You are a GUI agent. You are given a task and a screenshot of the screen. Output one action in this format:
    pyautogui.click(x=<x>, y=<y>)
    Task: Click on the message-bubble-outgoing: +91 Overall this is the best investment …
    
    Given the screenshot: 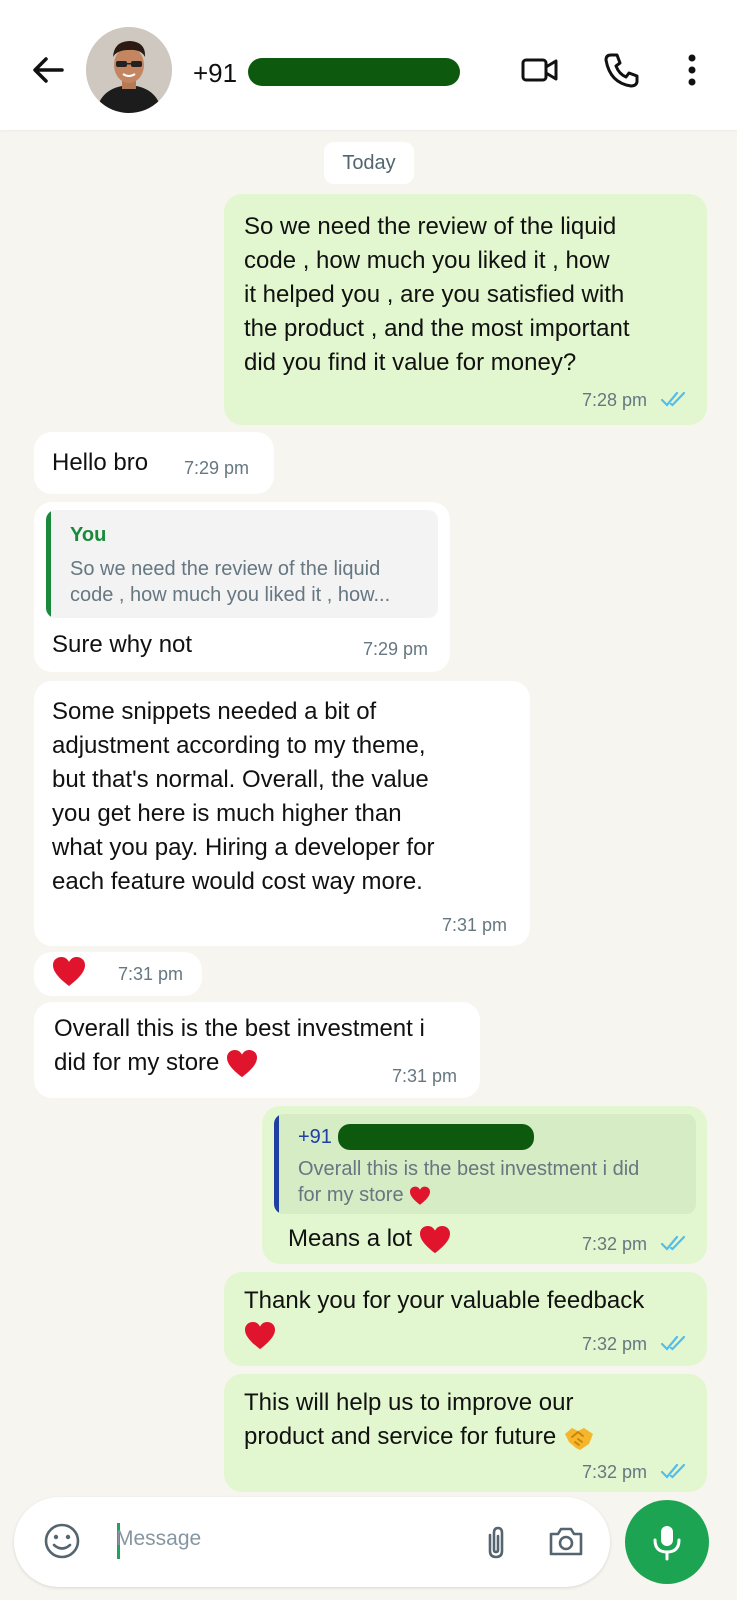 What is the action you would take?
    pyautogui.click(x=484, y=1185)
    